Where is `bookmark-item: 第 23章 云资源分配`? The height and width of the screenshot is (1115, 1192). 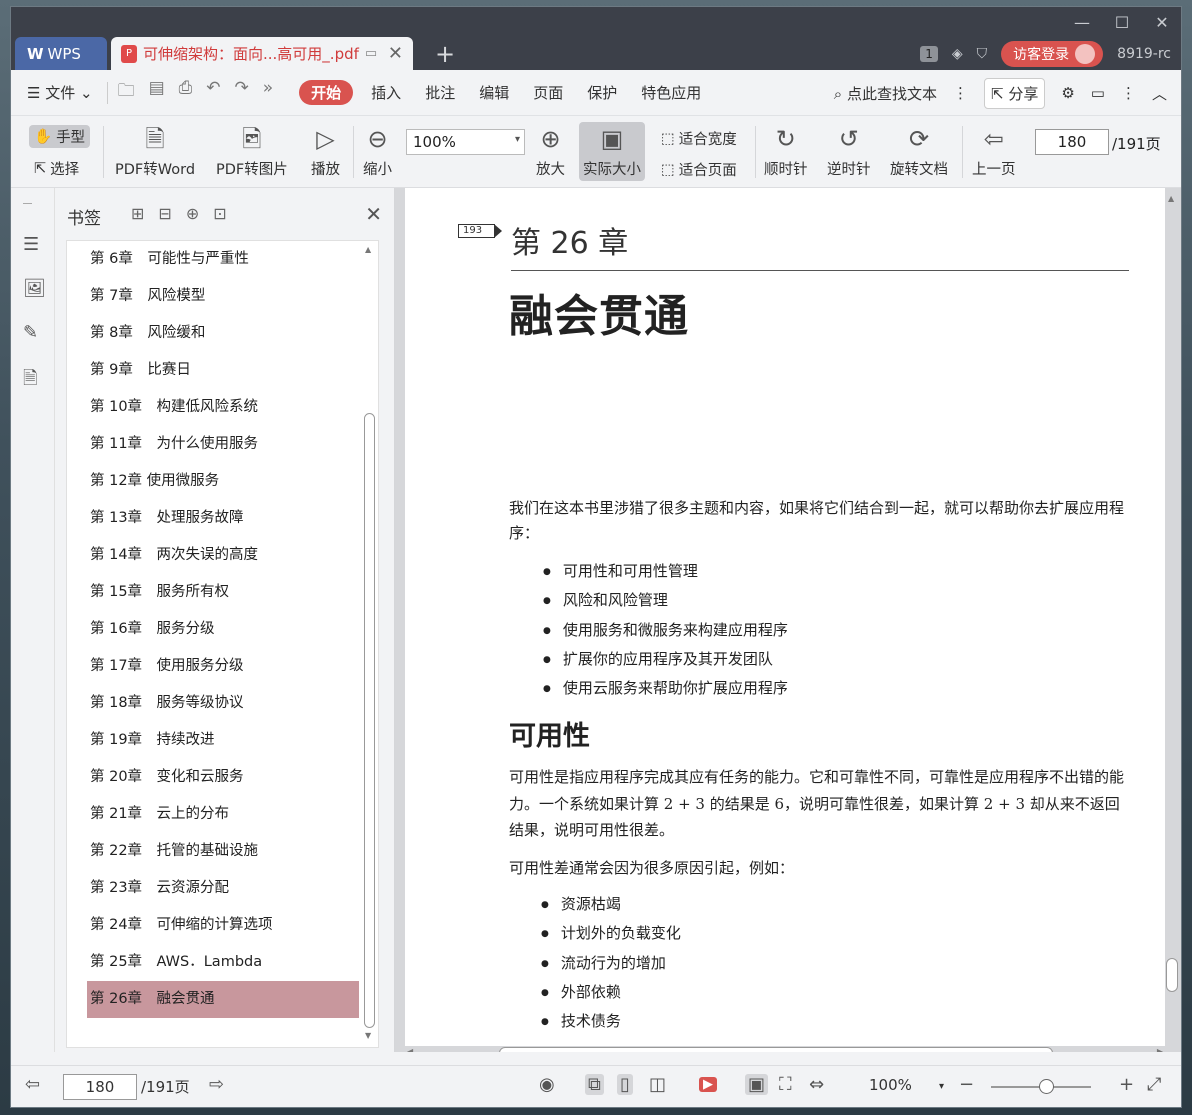
bookmark-item: 第 23章 云资源分配 is located at coordinates (222, 888).